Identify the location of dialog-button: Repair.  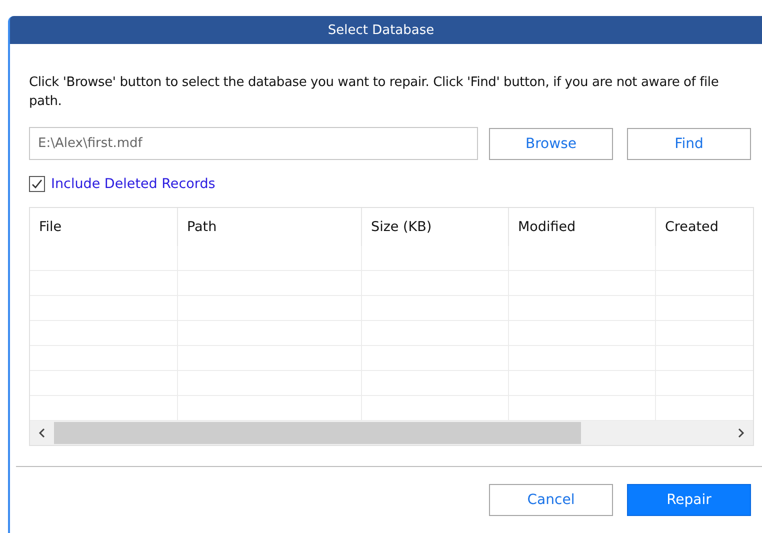
(689, 500).